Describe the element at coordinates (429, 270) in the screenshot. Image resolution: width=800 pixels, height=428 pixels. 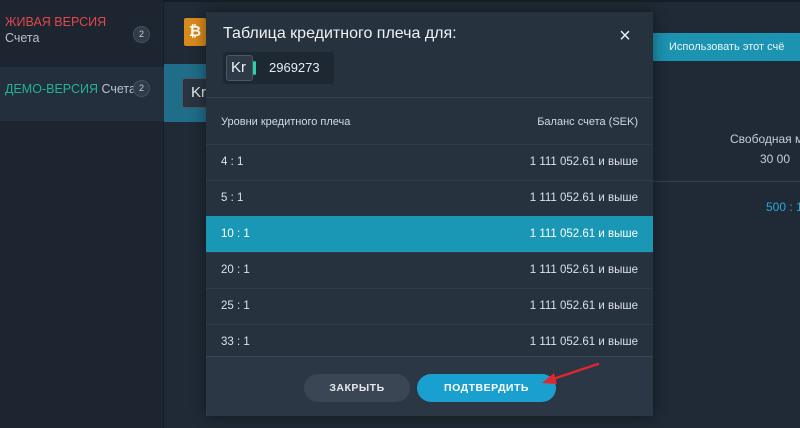
I see `table-row: 20 : 1 1 111 052.61 и выше` at that location.